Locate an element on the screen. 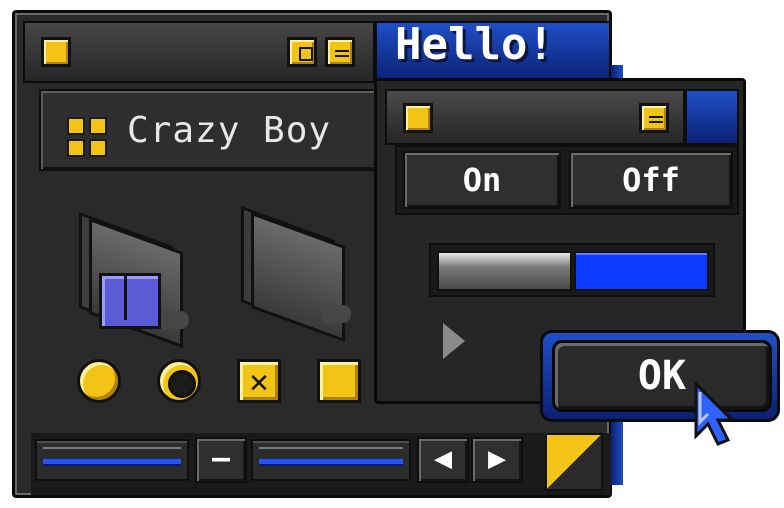 The image size is (784, 508). finder-face-icon is located at coordinates (130, 301).